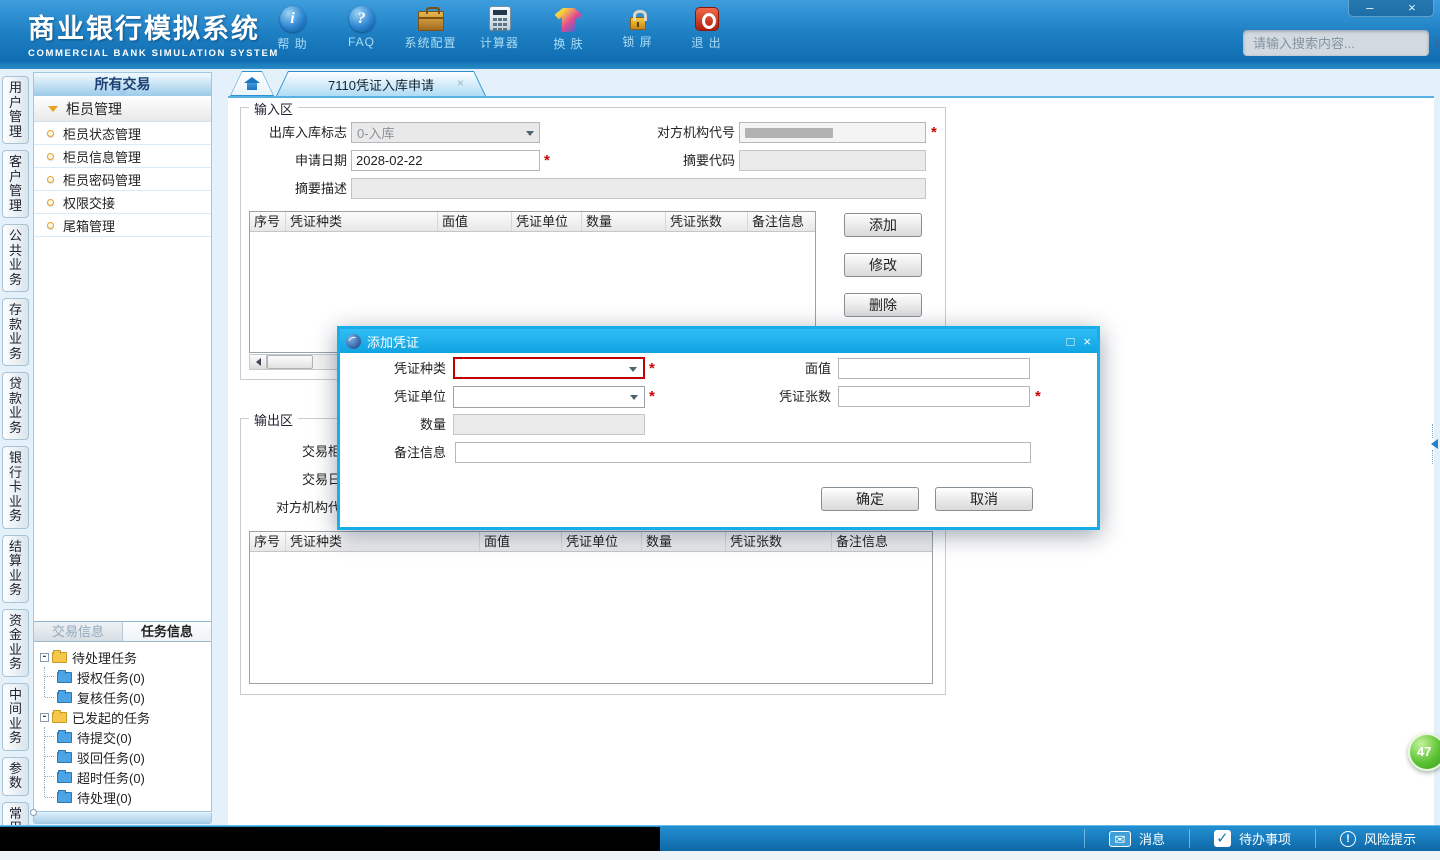 The image size is (1440, 860). I want to click on scroll-left-button, so click(258, 362).